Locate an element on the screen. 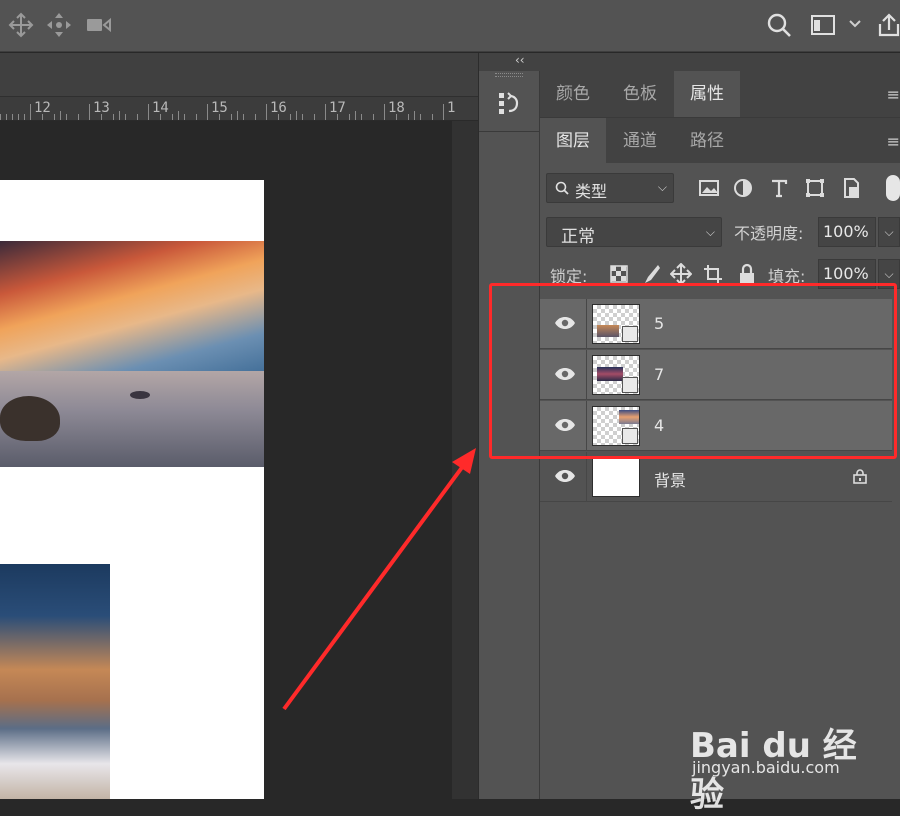  tab-paths: 路径 is located at coordinates (707, 141).